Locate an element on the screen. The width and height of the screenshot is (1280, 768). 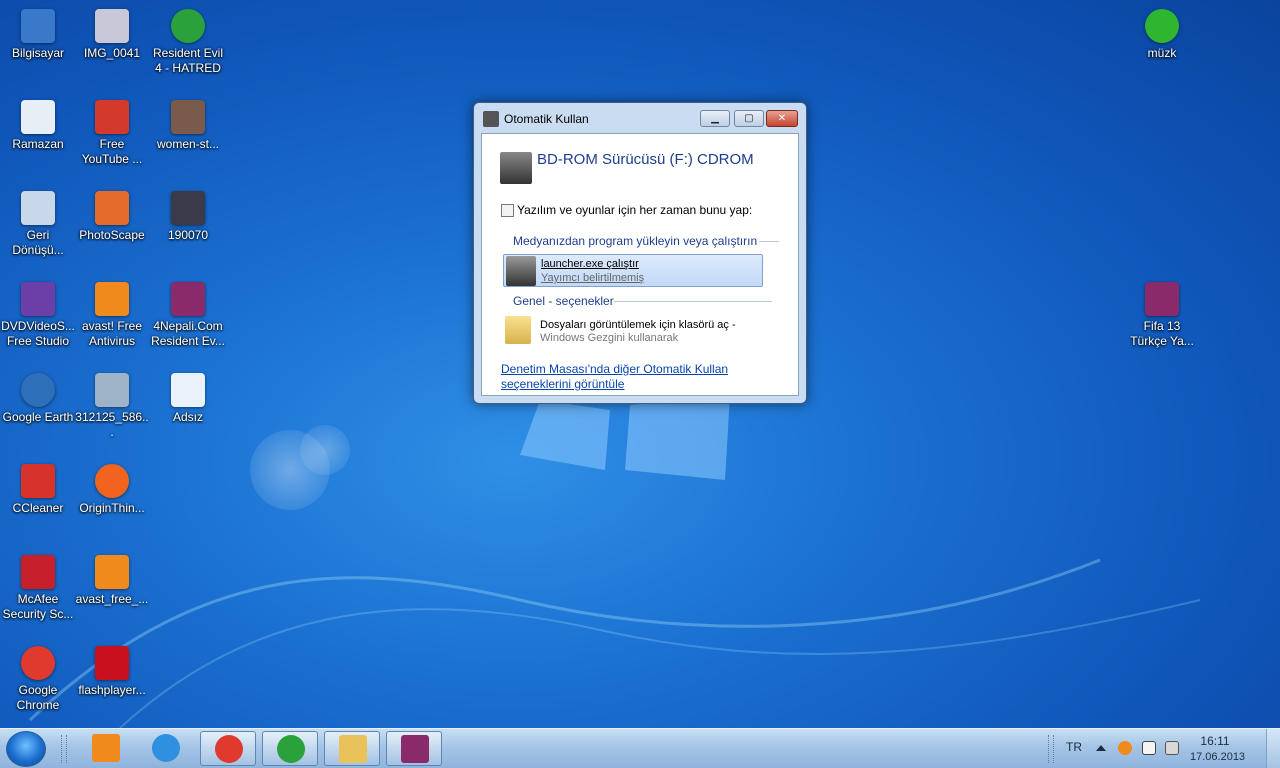
desktop-icon: Adsız is located at coordinates (188, 397).